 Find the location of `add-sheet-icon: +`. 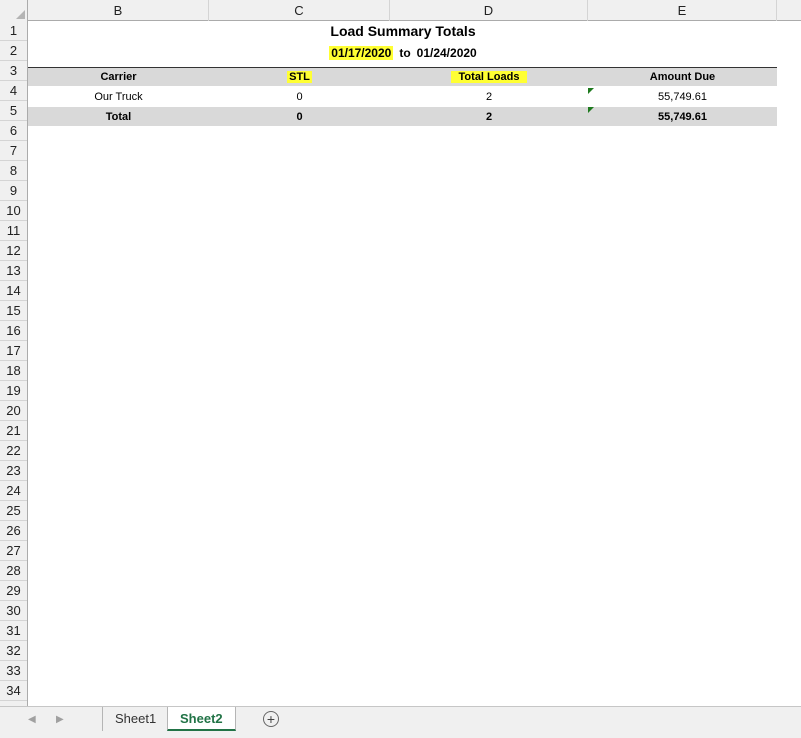

add-sheet-icon: + is located at coordinates (271, 719).